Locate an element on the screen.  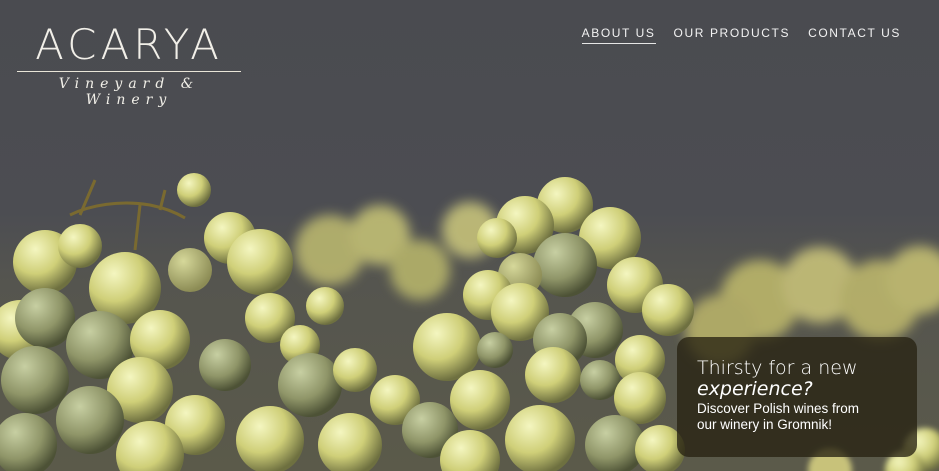
promo-heading-line1: Thirsty for a new is located at coordinates (777, 368).